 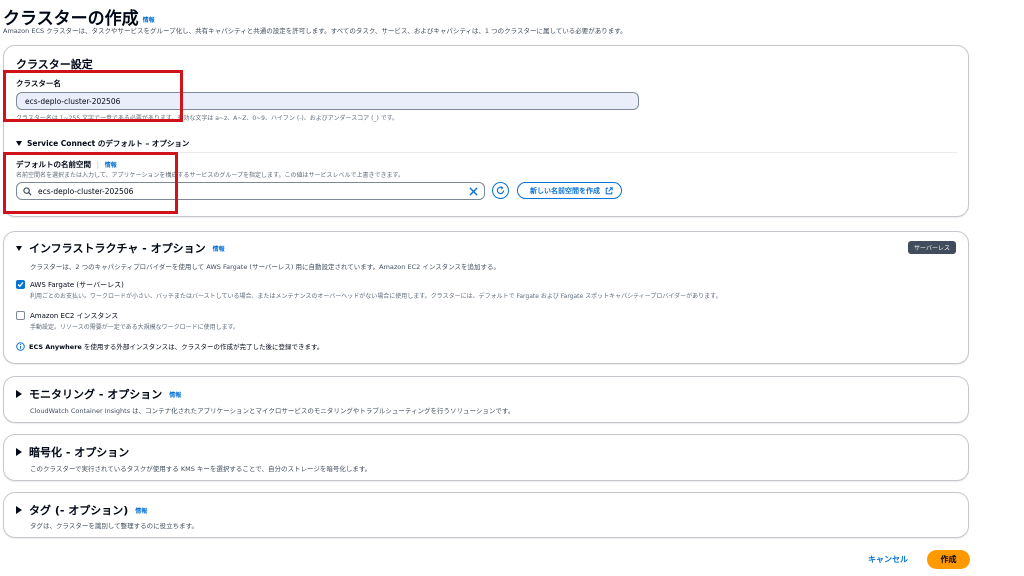 I want to click on encryption-title: 暗号化 - オプション, so click(x=79, y=452).